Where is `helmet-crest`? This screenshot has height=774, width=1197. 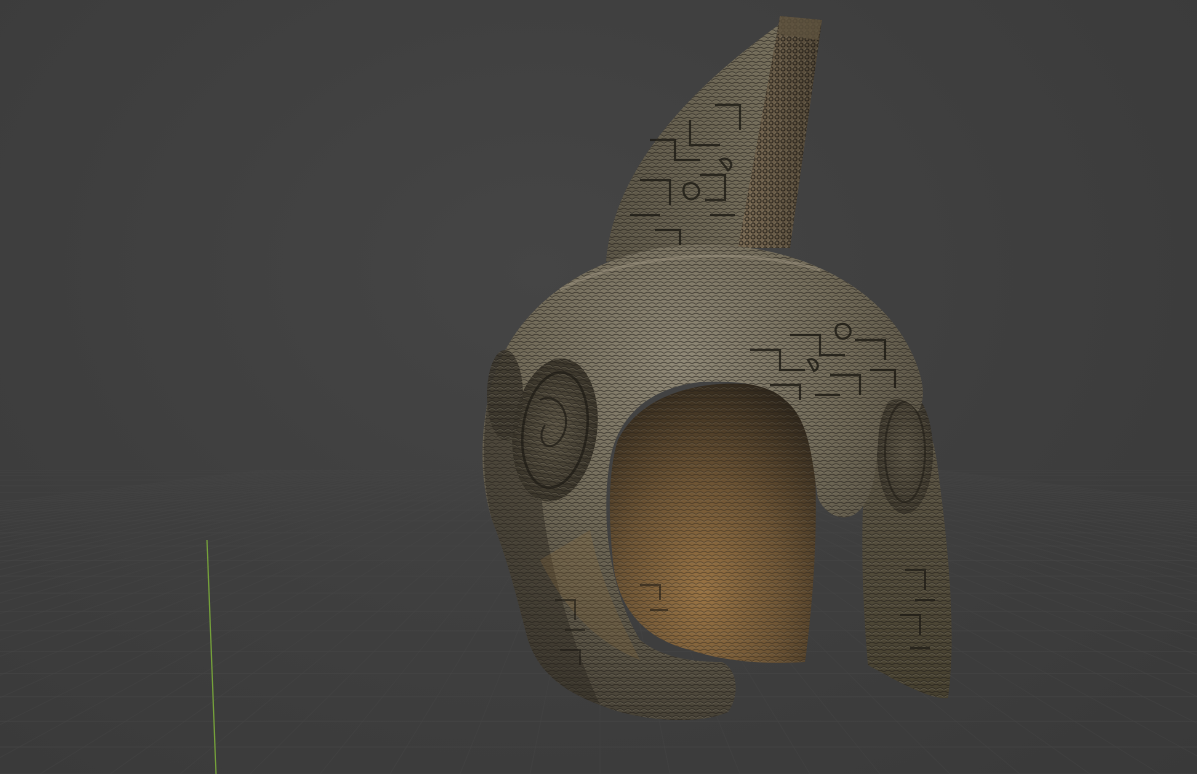
helmet-crest is located at coordinates (714, 139).